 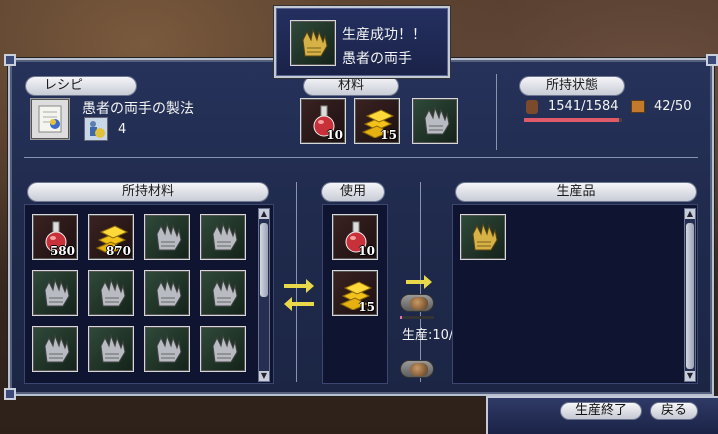 What do you see at coordinates (351, 86) in the screenshot?
I see `materials-header: 材料` at bounding box center [351, 86].